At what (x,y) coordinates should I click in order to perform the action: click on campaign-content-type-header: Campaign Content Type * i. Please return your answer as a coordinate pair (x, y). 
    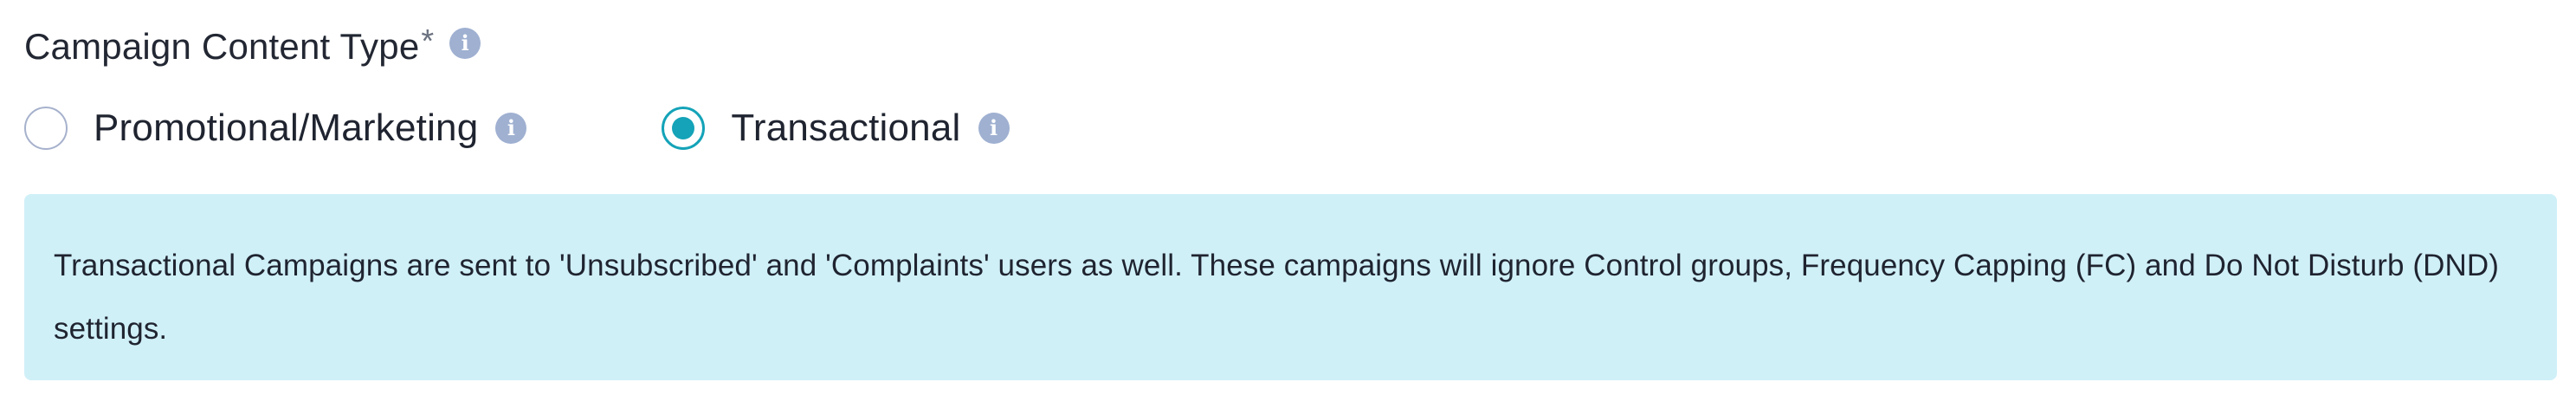
    Looking at the image, I should click on (253, 47).